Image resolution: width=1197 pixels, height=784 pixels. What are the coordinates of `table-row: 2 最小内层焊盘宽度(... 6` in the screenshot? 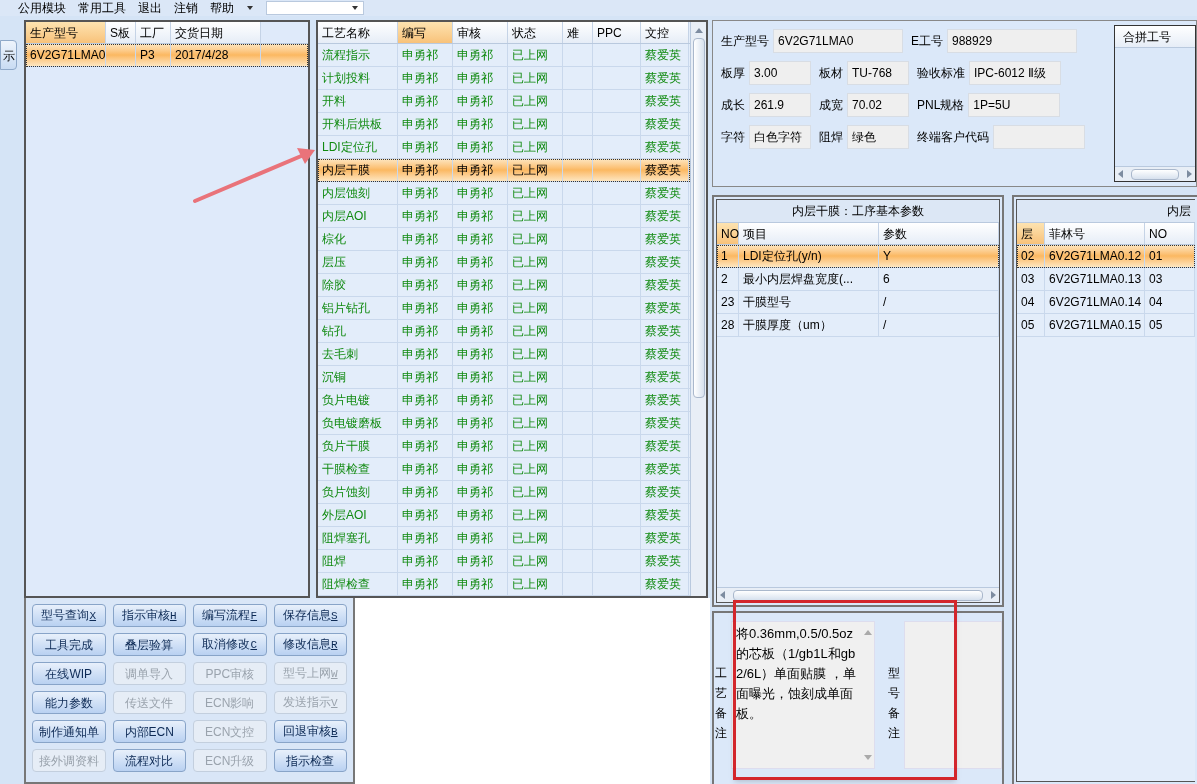 It's located at (858, 279).